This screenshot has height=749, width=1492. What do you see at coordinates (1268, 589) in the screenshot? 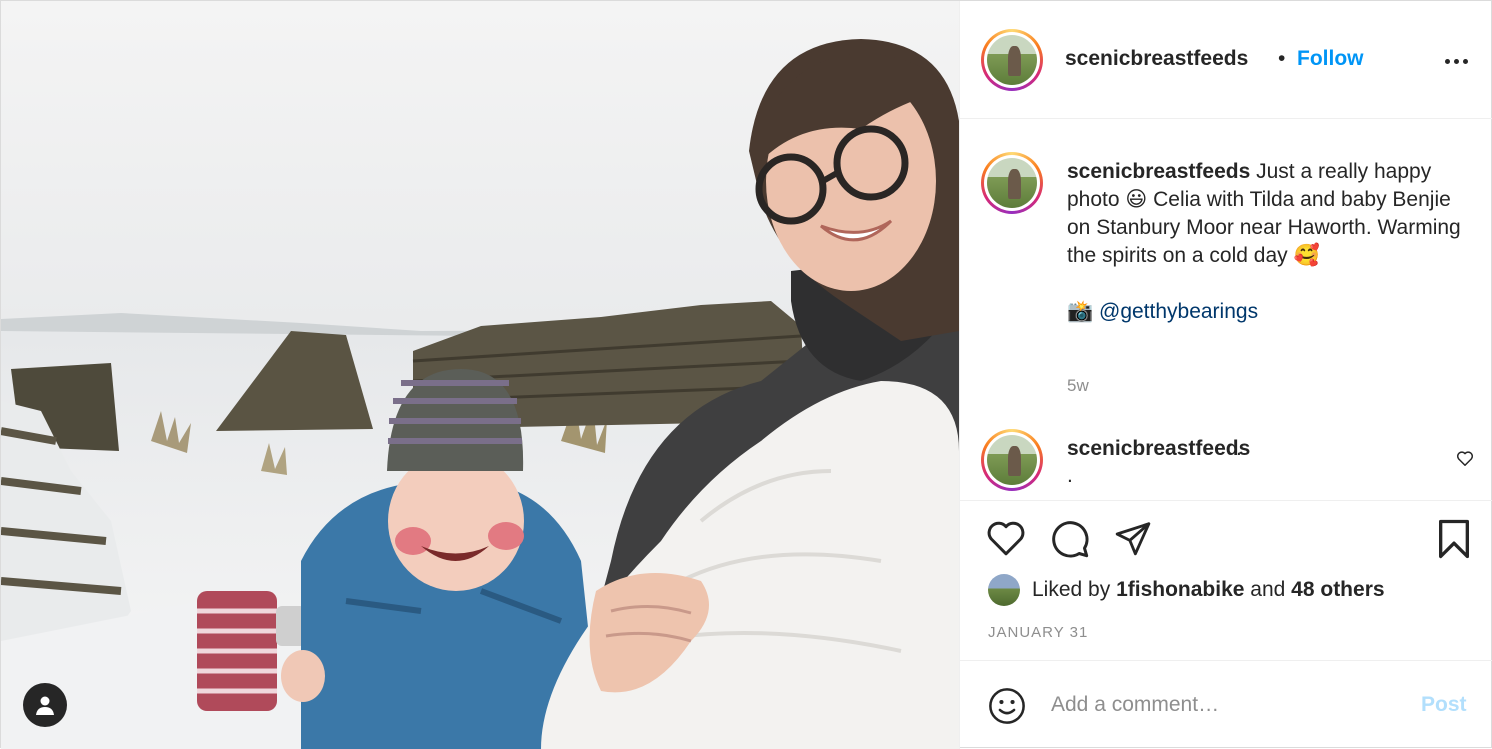
I see `likes-middle: and` at bounding box center [1268, 589].